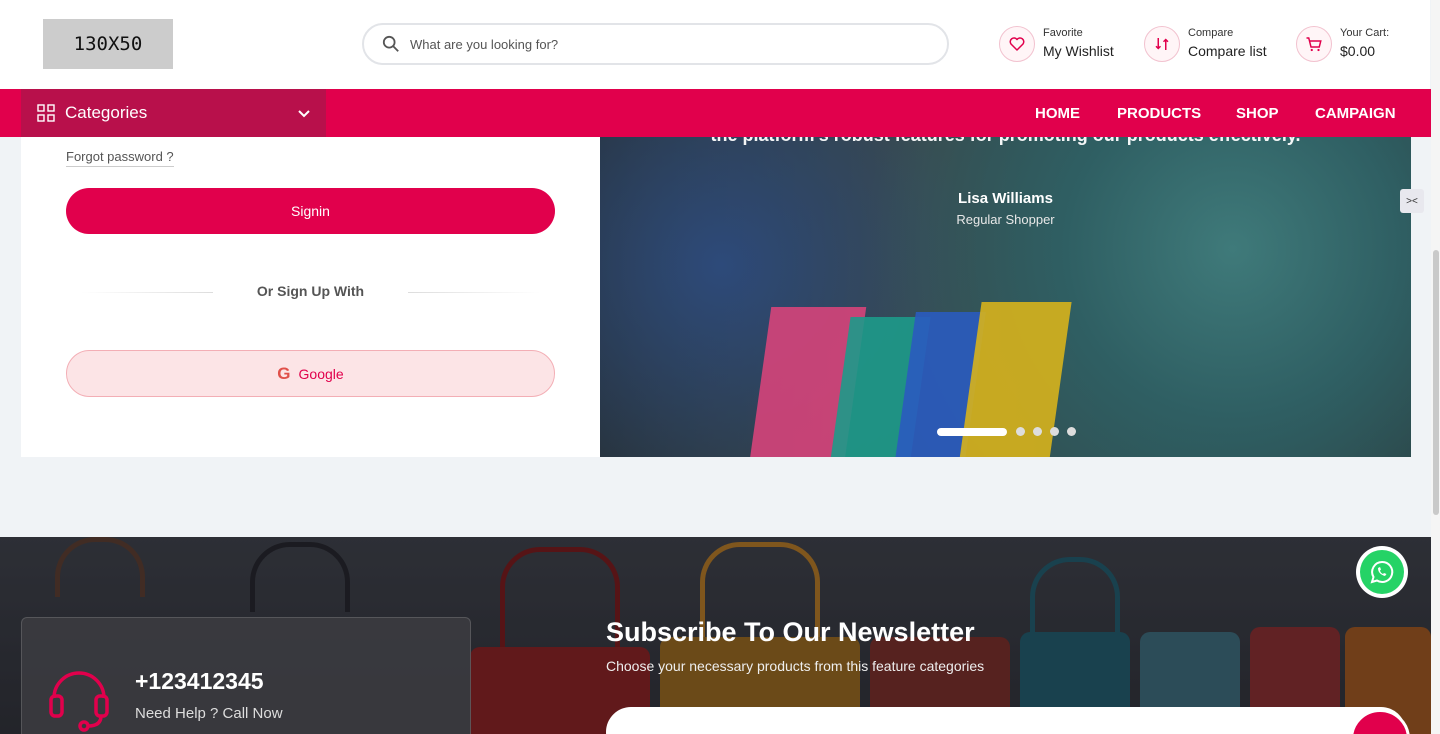  Describe the element at coordinates (716, 113) in the screenshot. I see `main-nav: Categories HOME PRODUCTS SHOP CAMPAIGN` at that location.